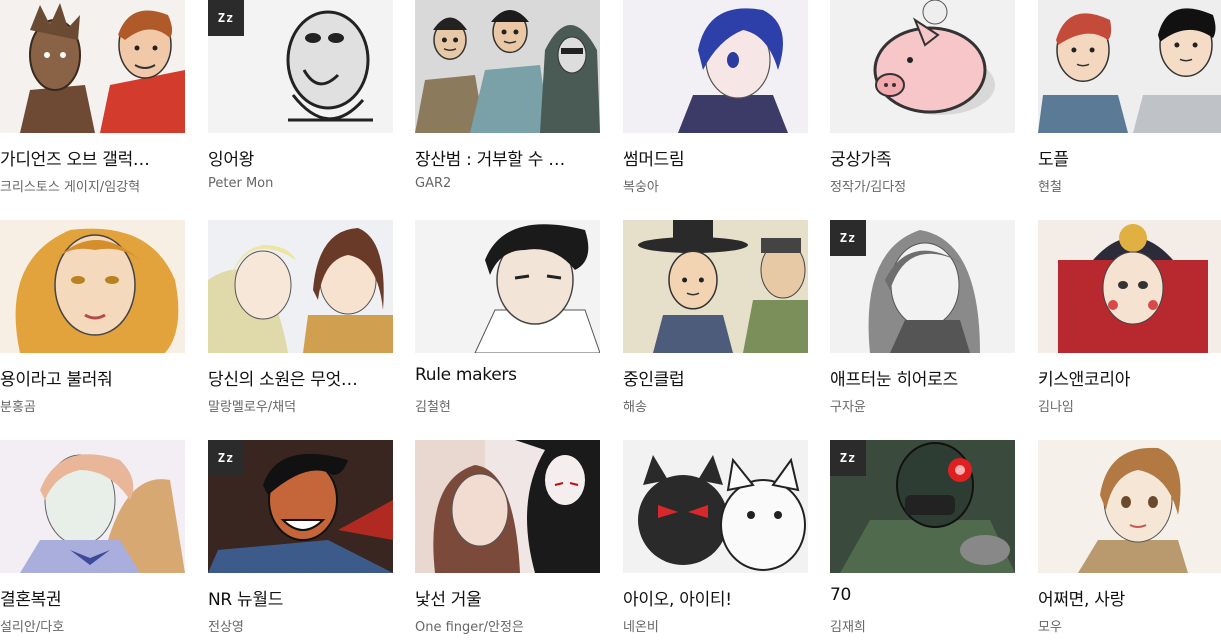  Describe the element at coordinates (507, 597) in the screenshot. I see `webtoon-title: 낯선 거울` at that location.